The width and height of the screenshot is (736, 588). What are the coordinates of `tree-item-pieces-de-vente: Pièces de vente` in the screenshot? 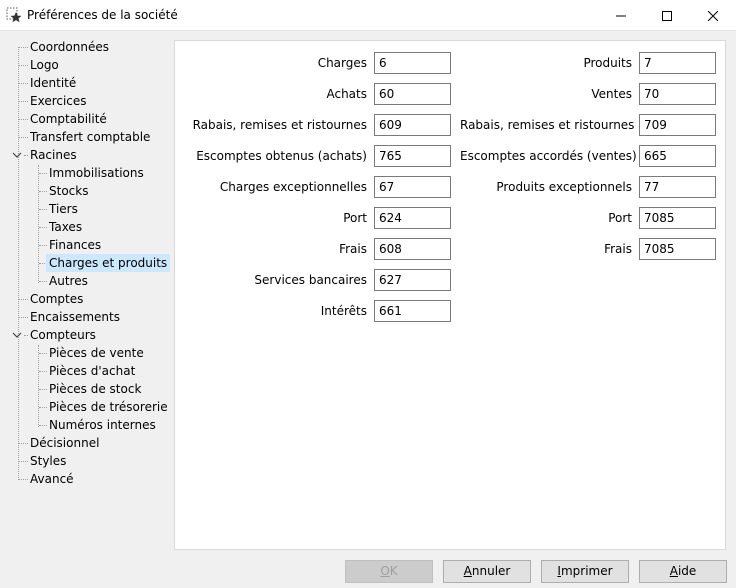 It's located at (96, 353).